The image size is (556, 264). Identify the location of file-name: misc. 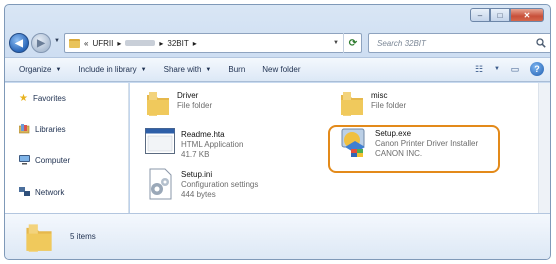
(379, 95).